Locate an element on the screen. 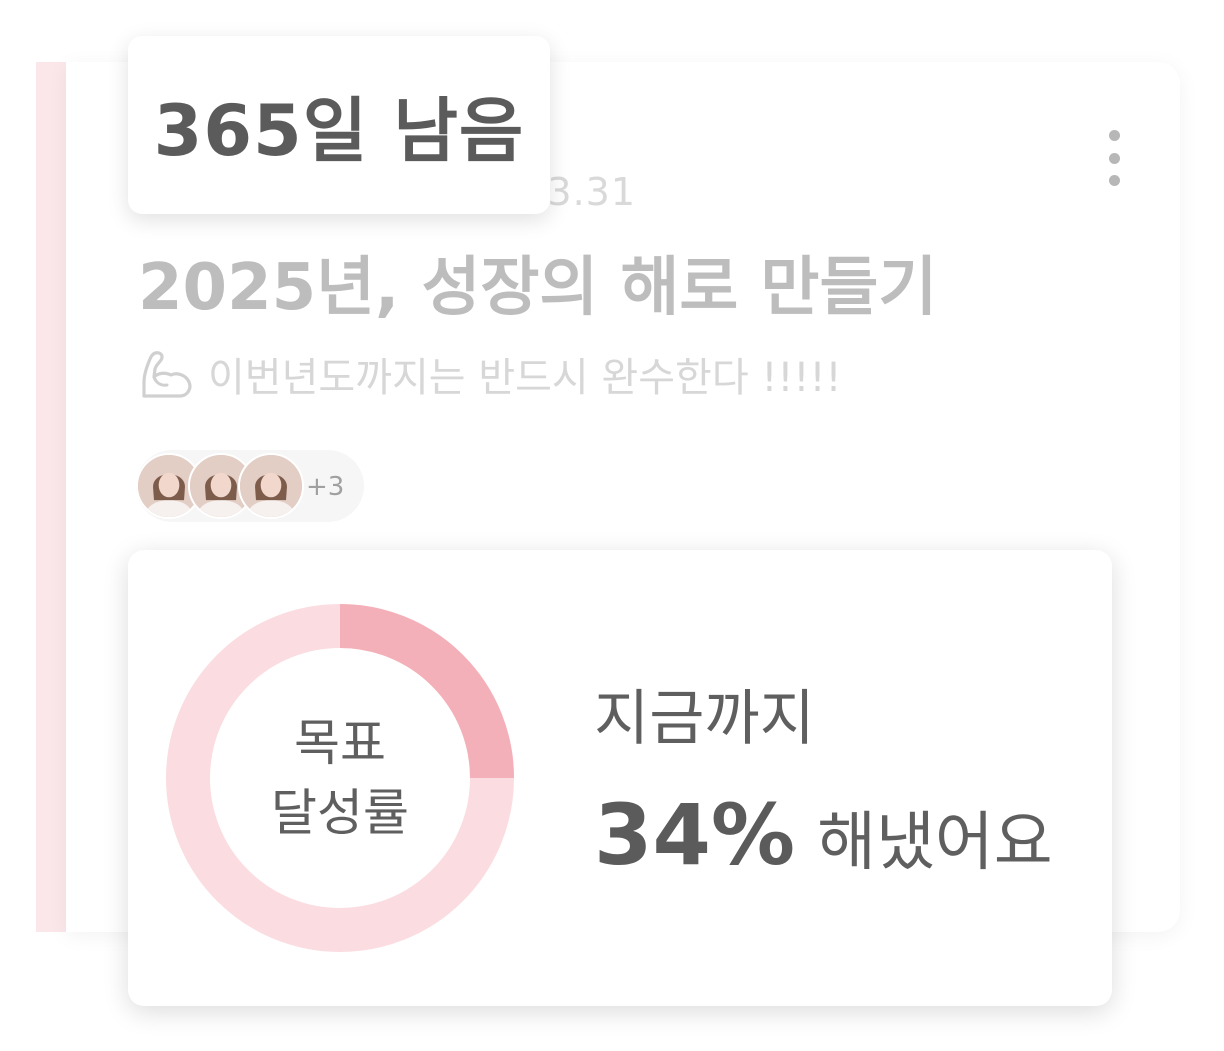  achievement-donut-chart: 목표 달성률 is located at coordinates (340, 778).